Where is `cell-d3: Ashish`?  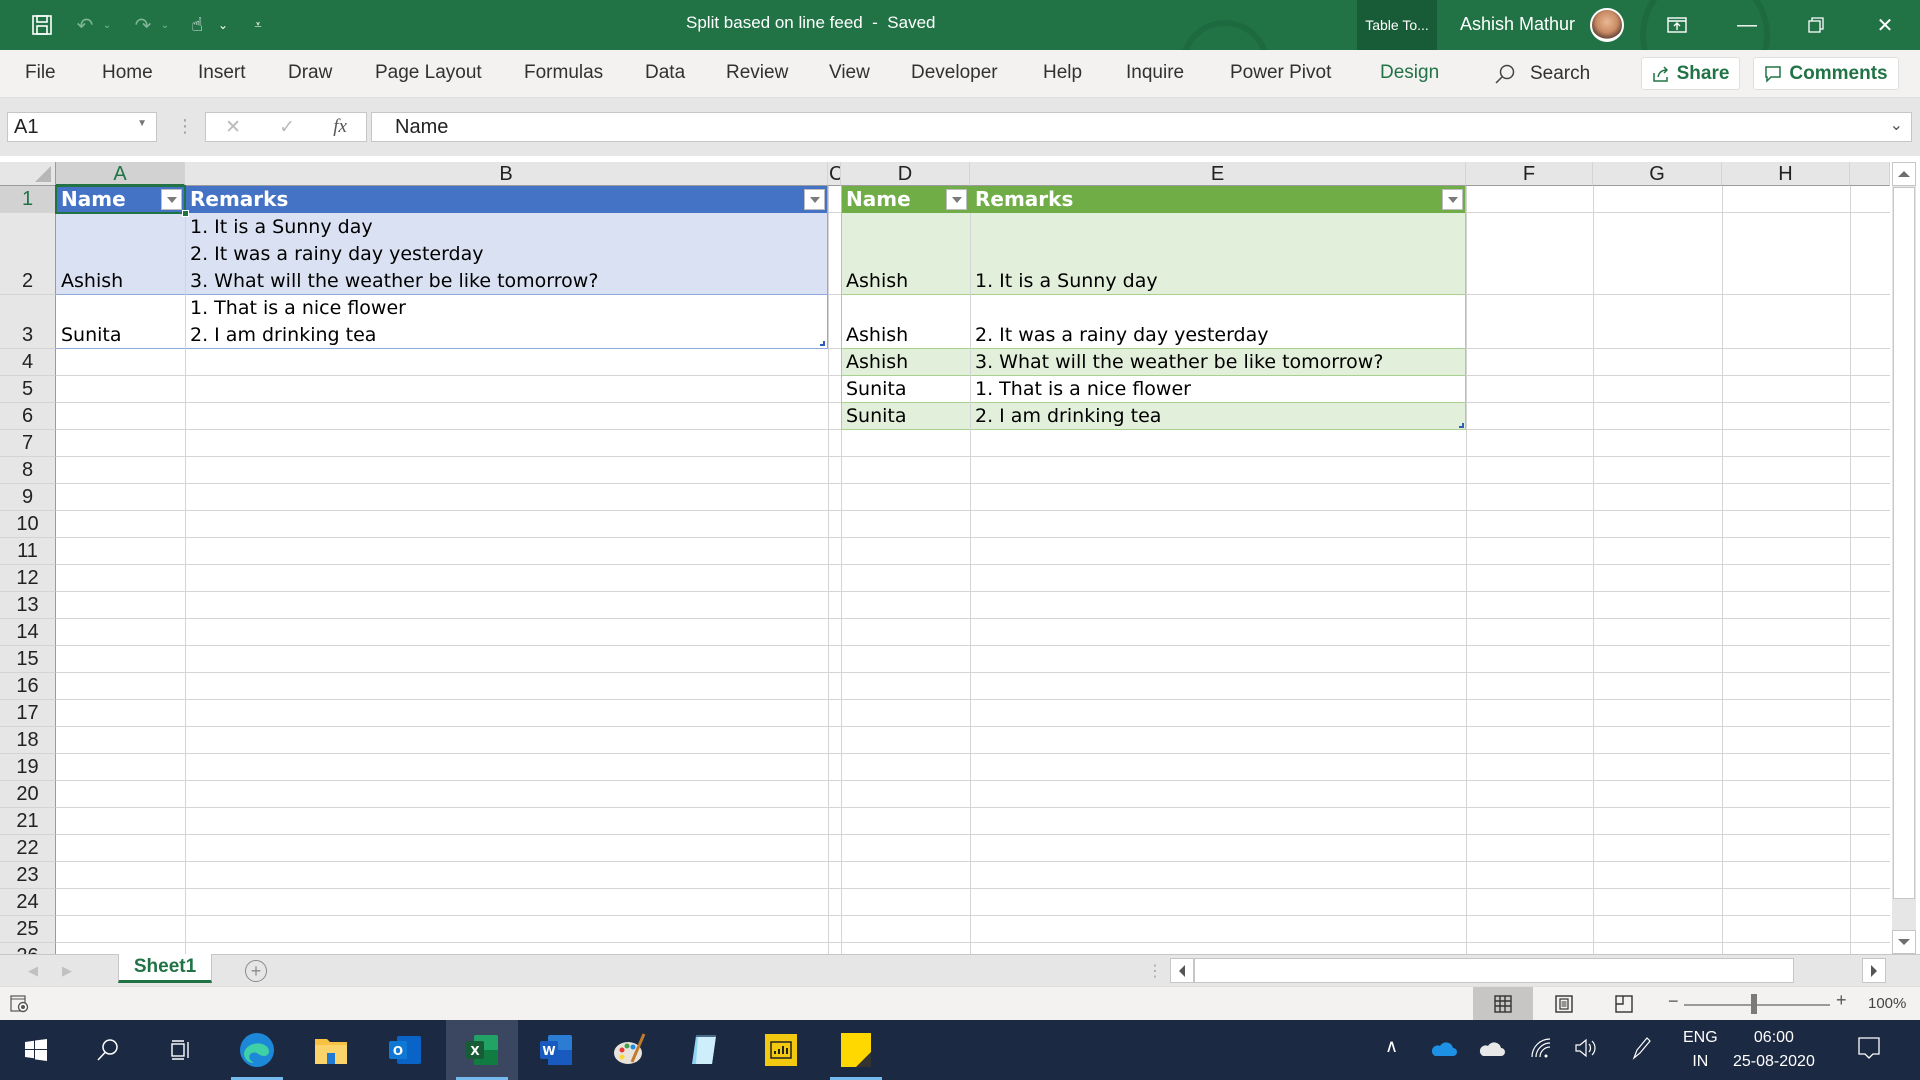 cell-d3: Ashish is located at coordinates (905, 322).